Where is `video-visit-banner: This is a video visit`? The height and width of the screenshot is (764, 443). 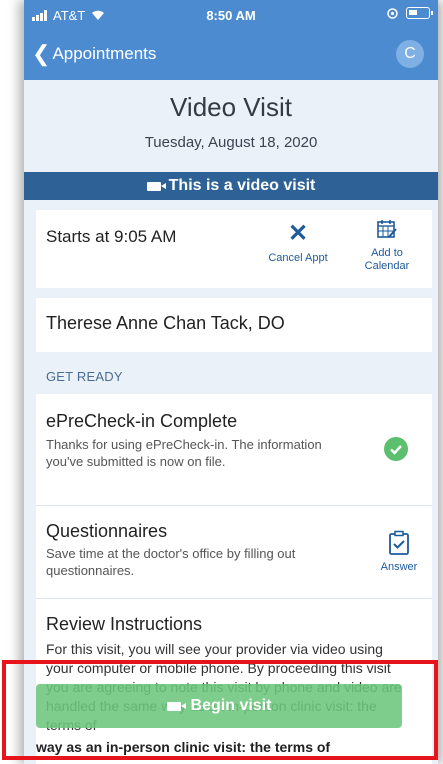
video-visit-banner: This is a video visit is located at coordinates (231, 186).